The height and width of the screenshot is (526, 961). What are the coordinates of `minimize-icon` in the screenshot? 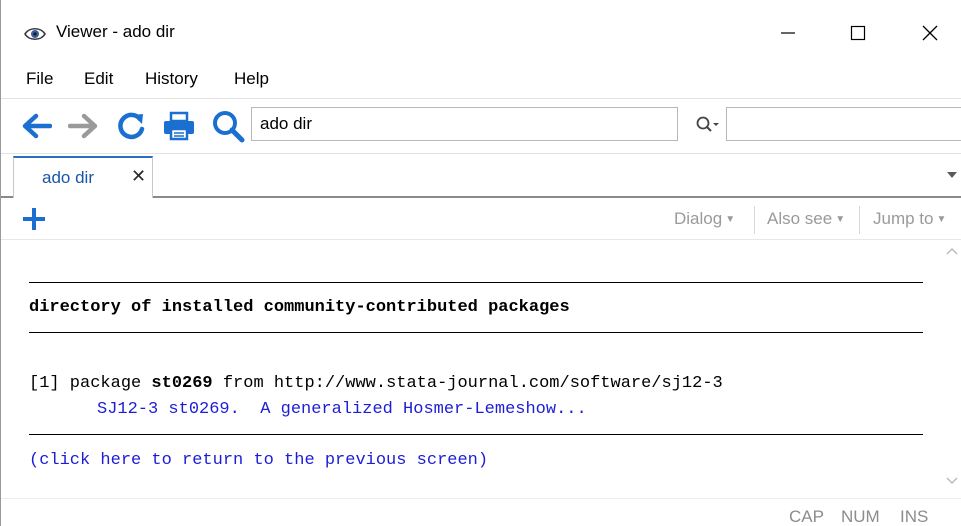 It's located at (788, 33).